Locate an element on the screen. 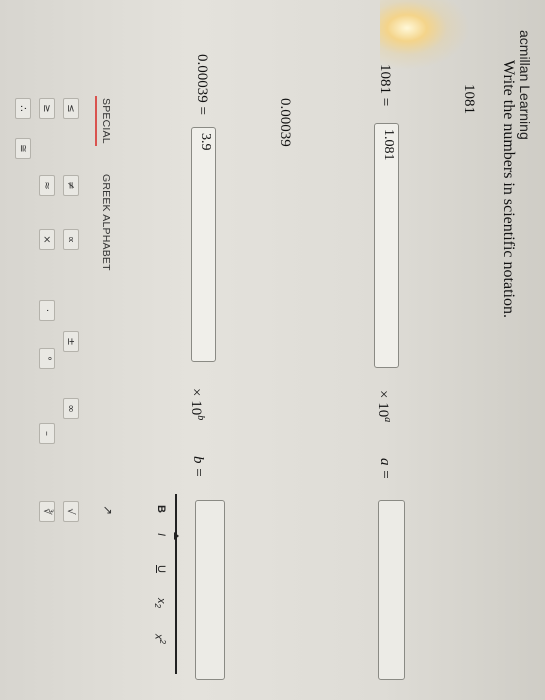  caret-up-icon is located at coordinates (176, 536).